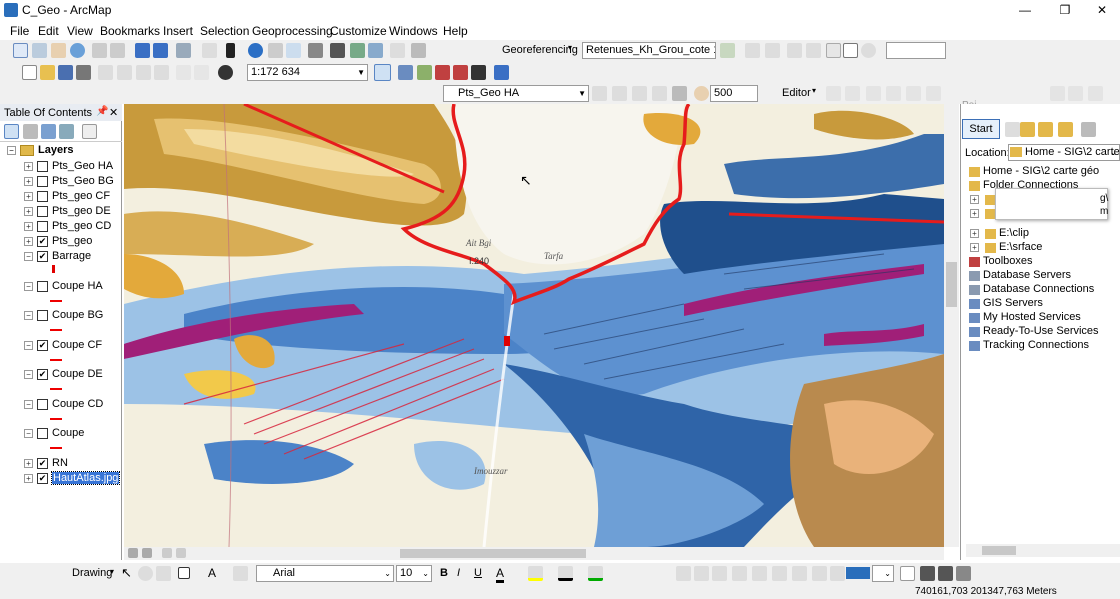 This screenshot has width=1120, height=599. Describe the element at coordinates (478, 573) in the screenshot. I see `underline-button: U` at that location.